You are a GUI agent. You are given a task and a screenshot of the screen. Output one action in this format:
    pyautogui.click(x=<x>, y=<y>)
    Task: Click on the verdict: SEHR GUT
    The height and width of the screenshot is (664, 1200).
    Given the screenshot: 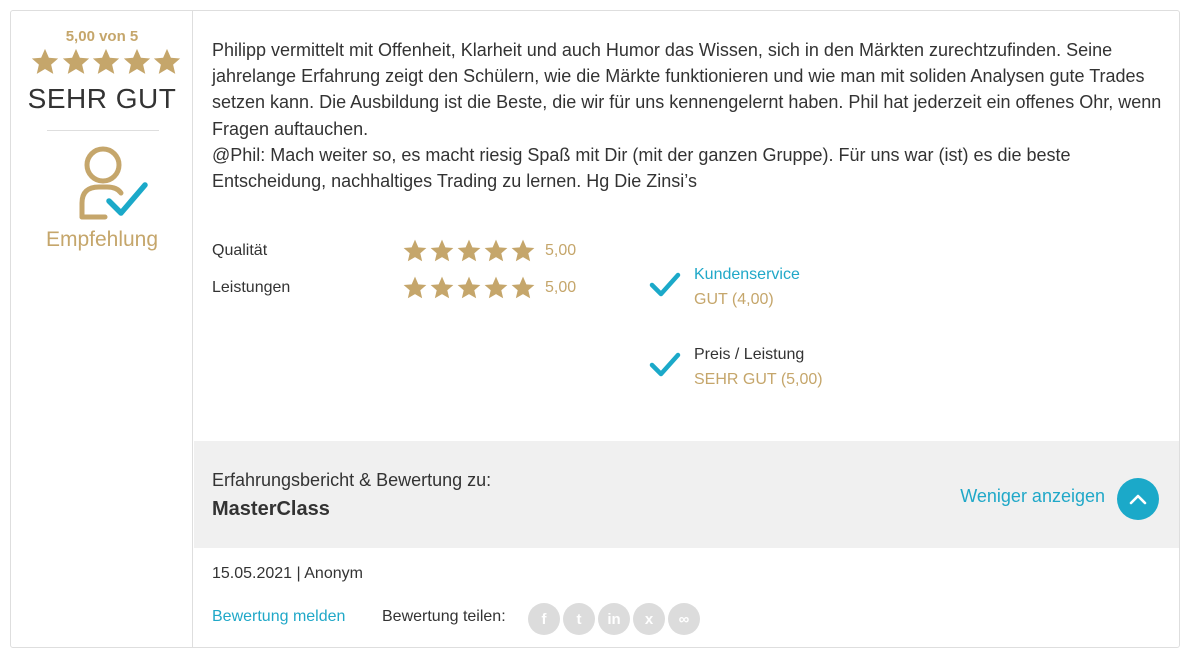 What is the action you would take?
    pyautogui.click(x=102, y=98)
    